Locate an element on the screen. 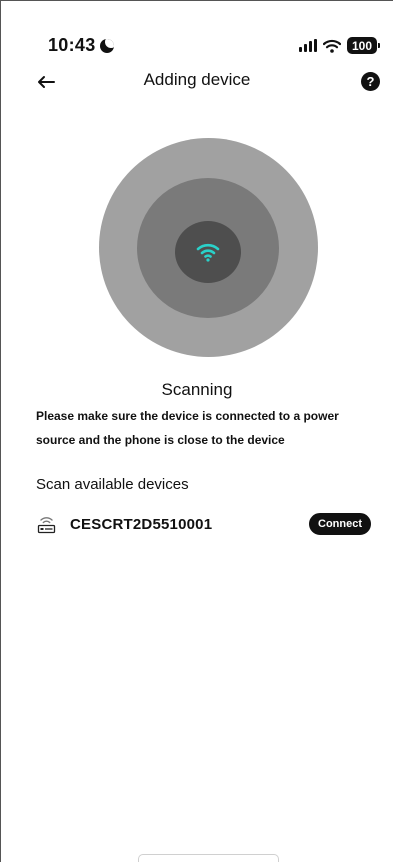 Image resolution: width=393 pixels, height=862 pixels. help-icon: ? is located at coordinates (370, 81).